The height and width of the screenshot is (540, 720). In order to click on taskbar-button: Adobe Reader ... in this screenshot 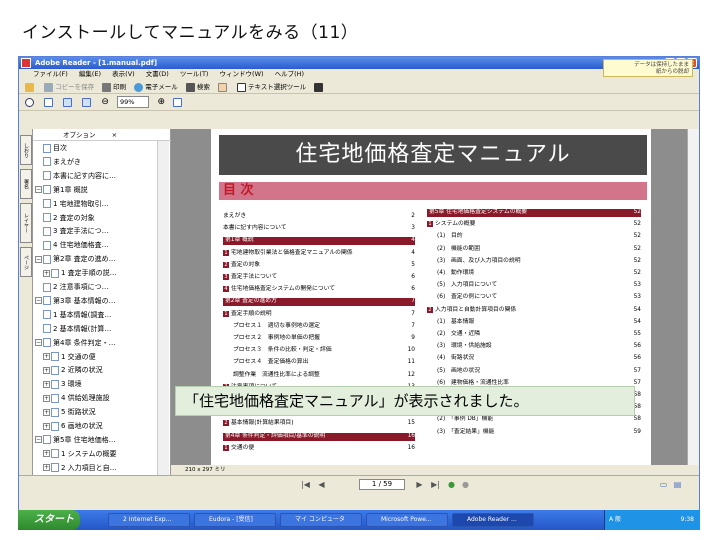, I will do `click(493, 520)`.